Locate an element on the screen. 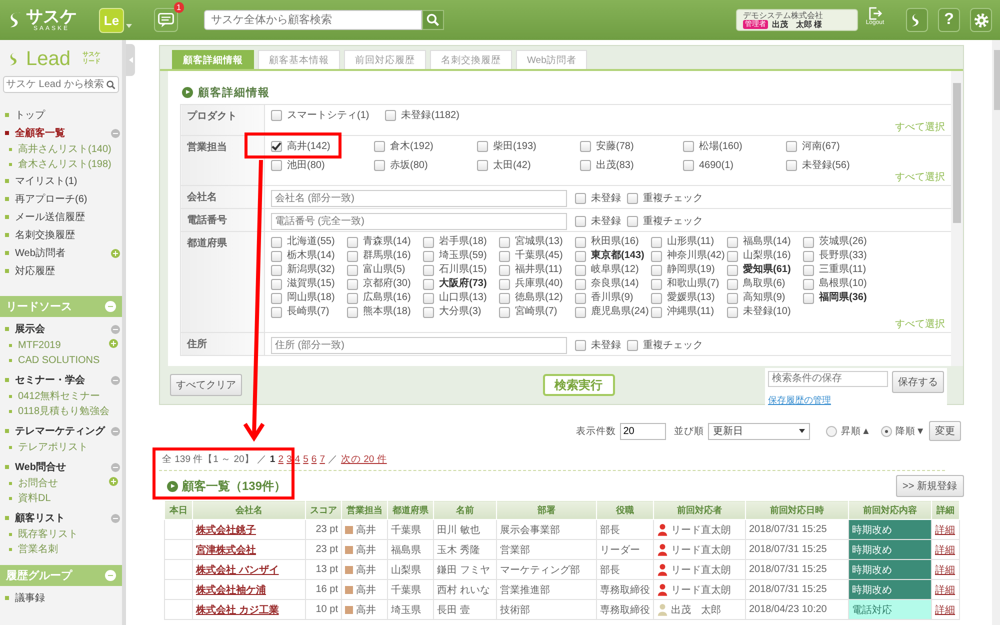  group-title: セミナー・学会 is located at coordinates (63, 380).